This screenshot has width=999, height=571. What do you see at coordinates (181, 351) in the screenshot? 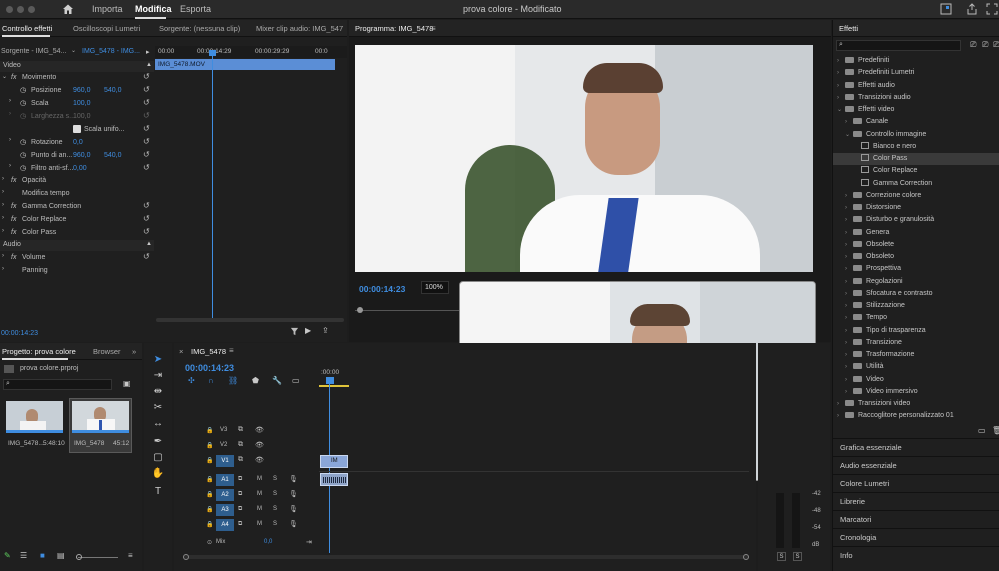
I see `close-sequence-icon: ×` at bounding box center [181, 351].